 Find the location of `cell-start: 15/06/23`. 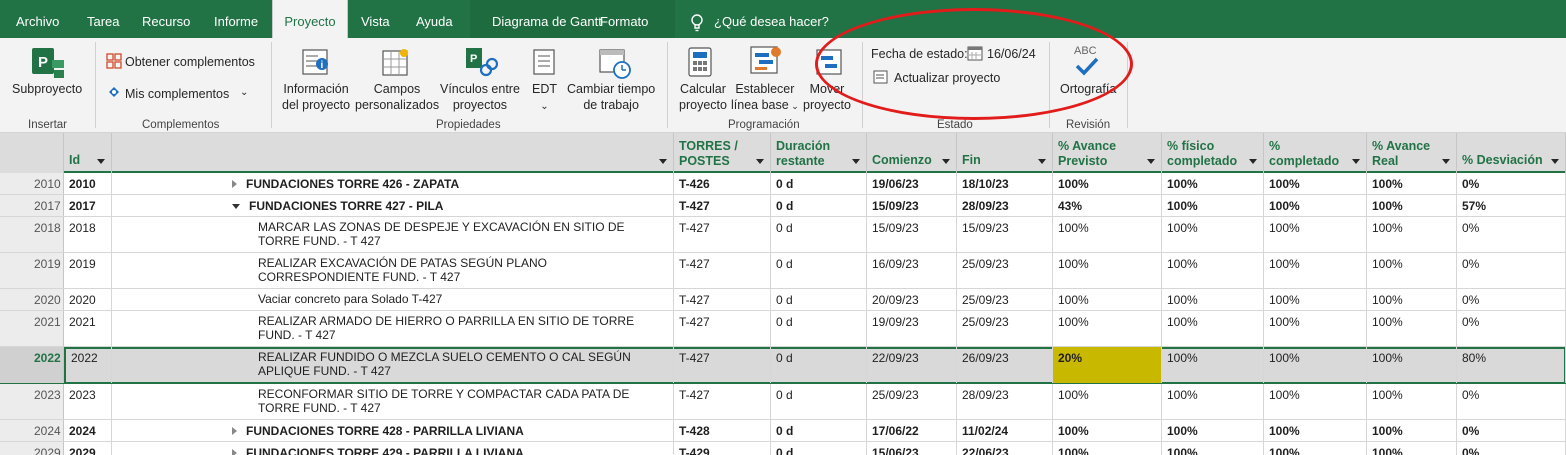

cell-start: 15/06/23 is located at coordinates (912, 448).